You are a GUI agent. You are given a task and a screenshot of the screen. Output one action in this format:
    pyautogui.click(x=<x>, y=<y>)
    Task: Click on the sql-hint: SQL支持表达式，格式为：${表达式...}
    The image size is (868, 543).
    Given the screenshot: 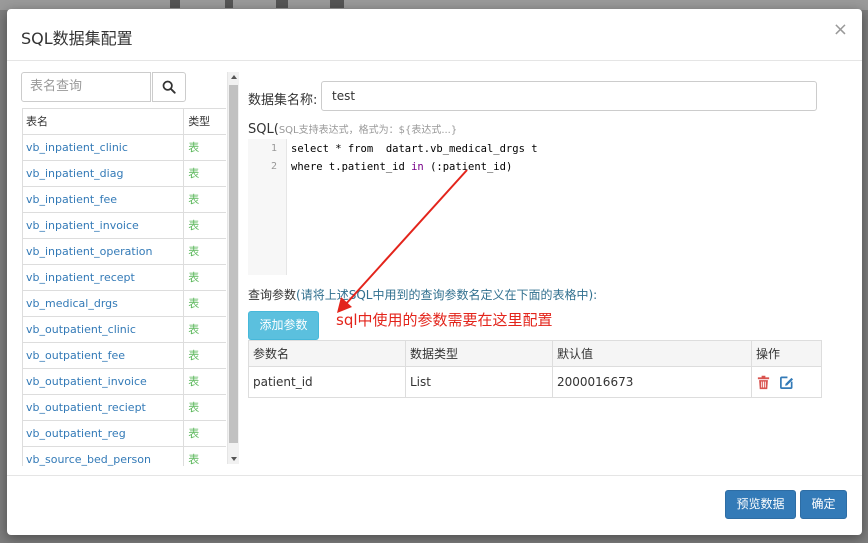 What is the action you would take?
    pyautogui.click(x=368, y=130)
    